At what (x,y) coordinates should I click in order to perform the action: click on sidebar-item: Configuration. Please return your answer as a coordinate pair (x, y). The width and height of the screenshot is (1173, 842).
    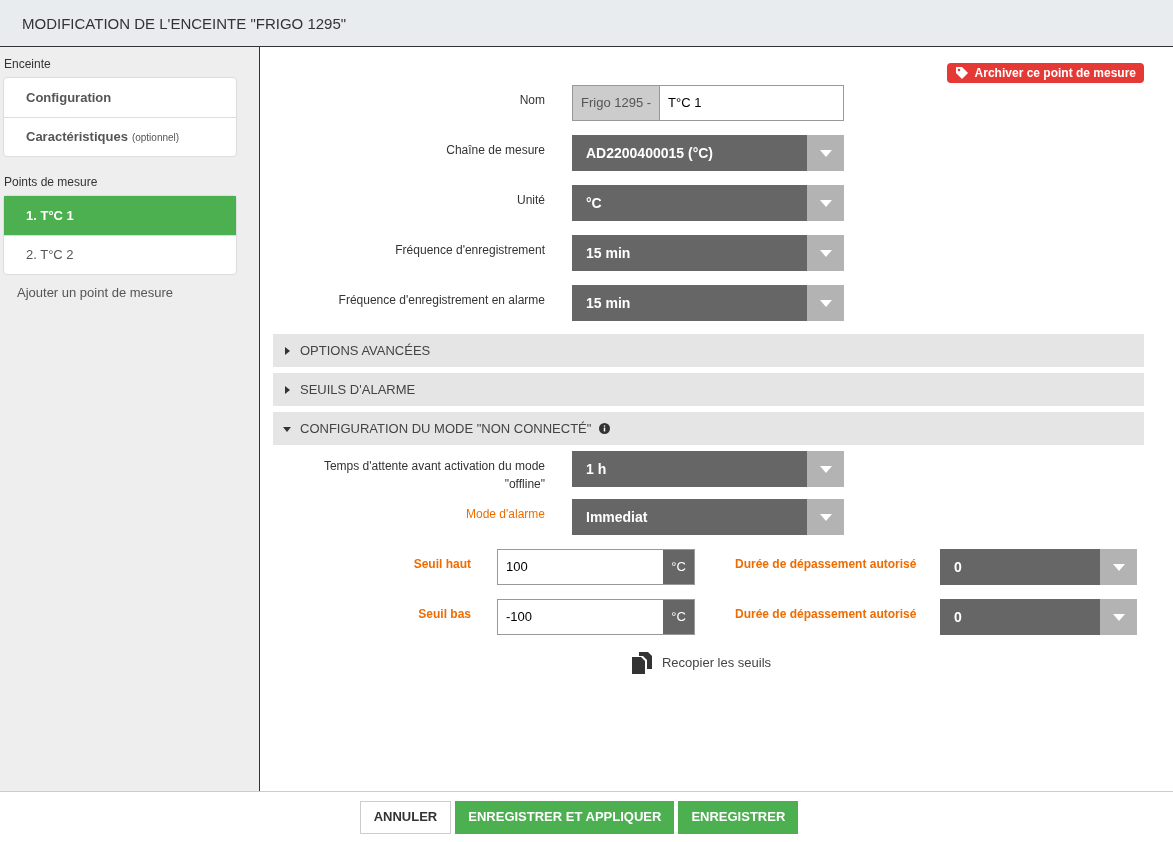
    Looking at the image, I should click on (120, 97).